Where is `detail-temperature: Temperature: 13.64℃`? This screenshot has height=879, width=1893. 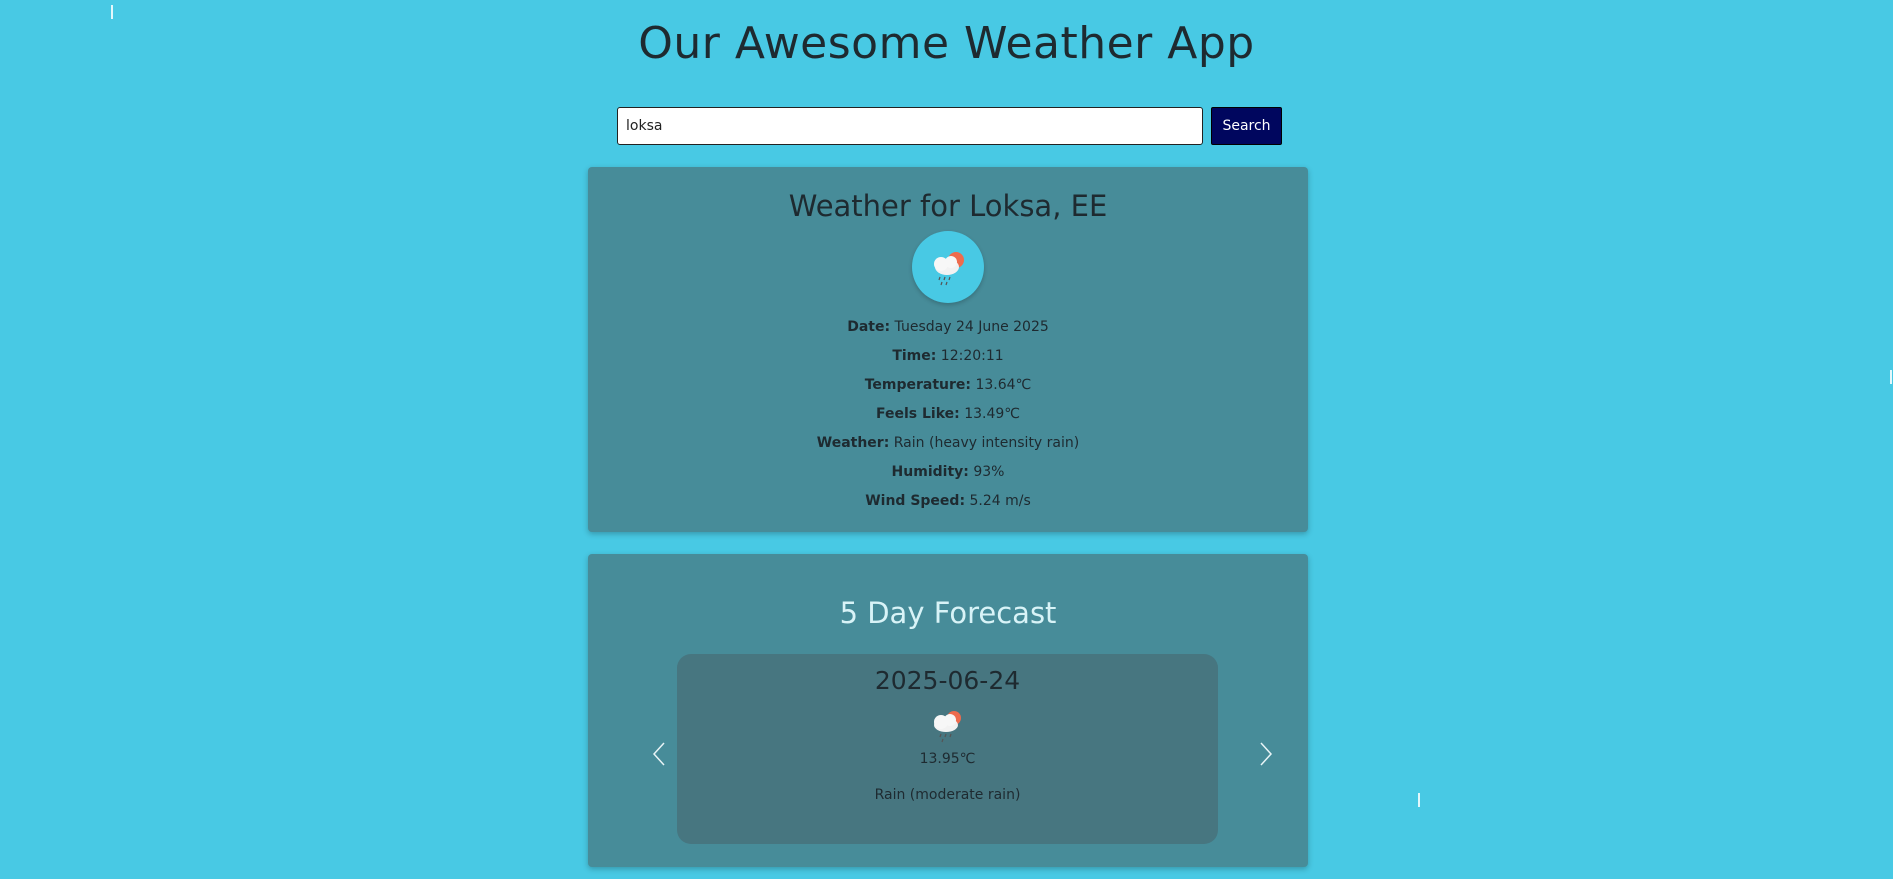
detail-temperature: Temperature: 13.64℃ is located at coordinates (948, 385).